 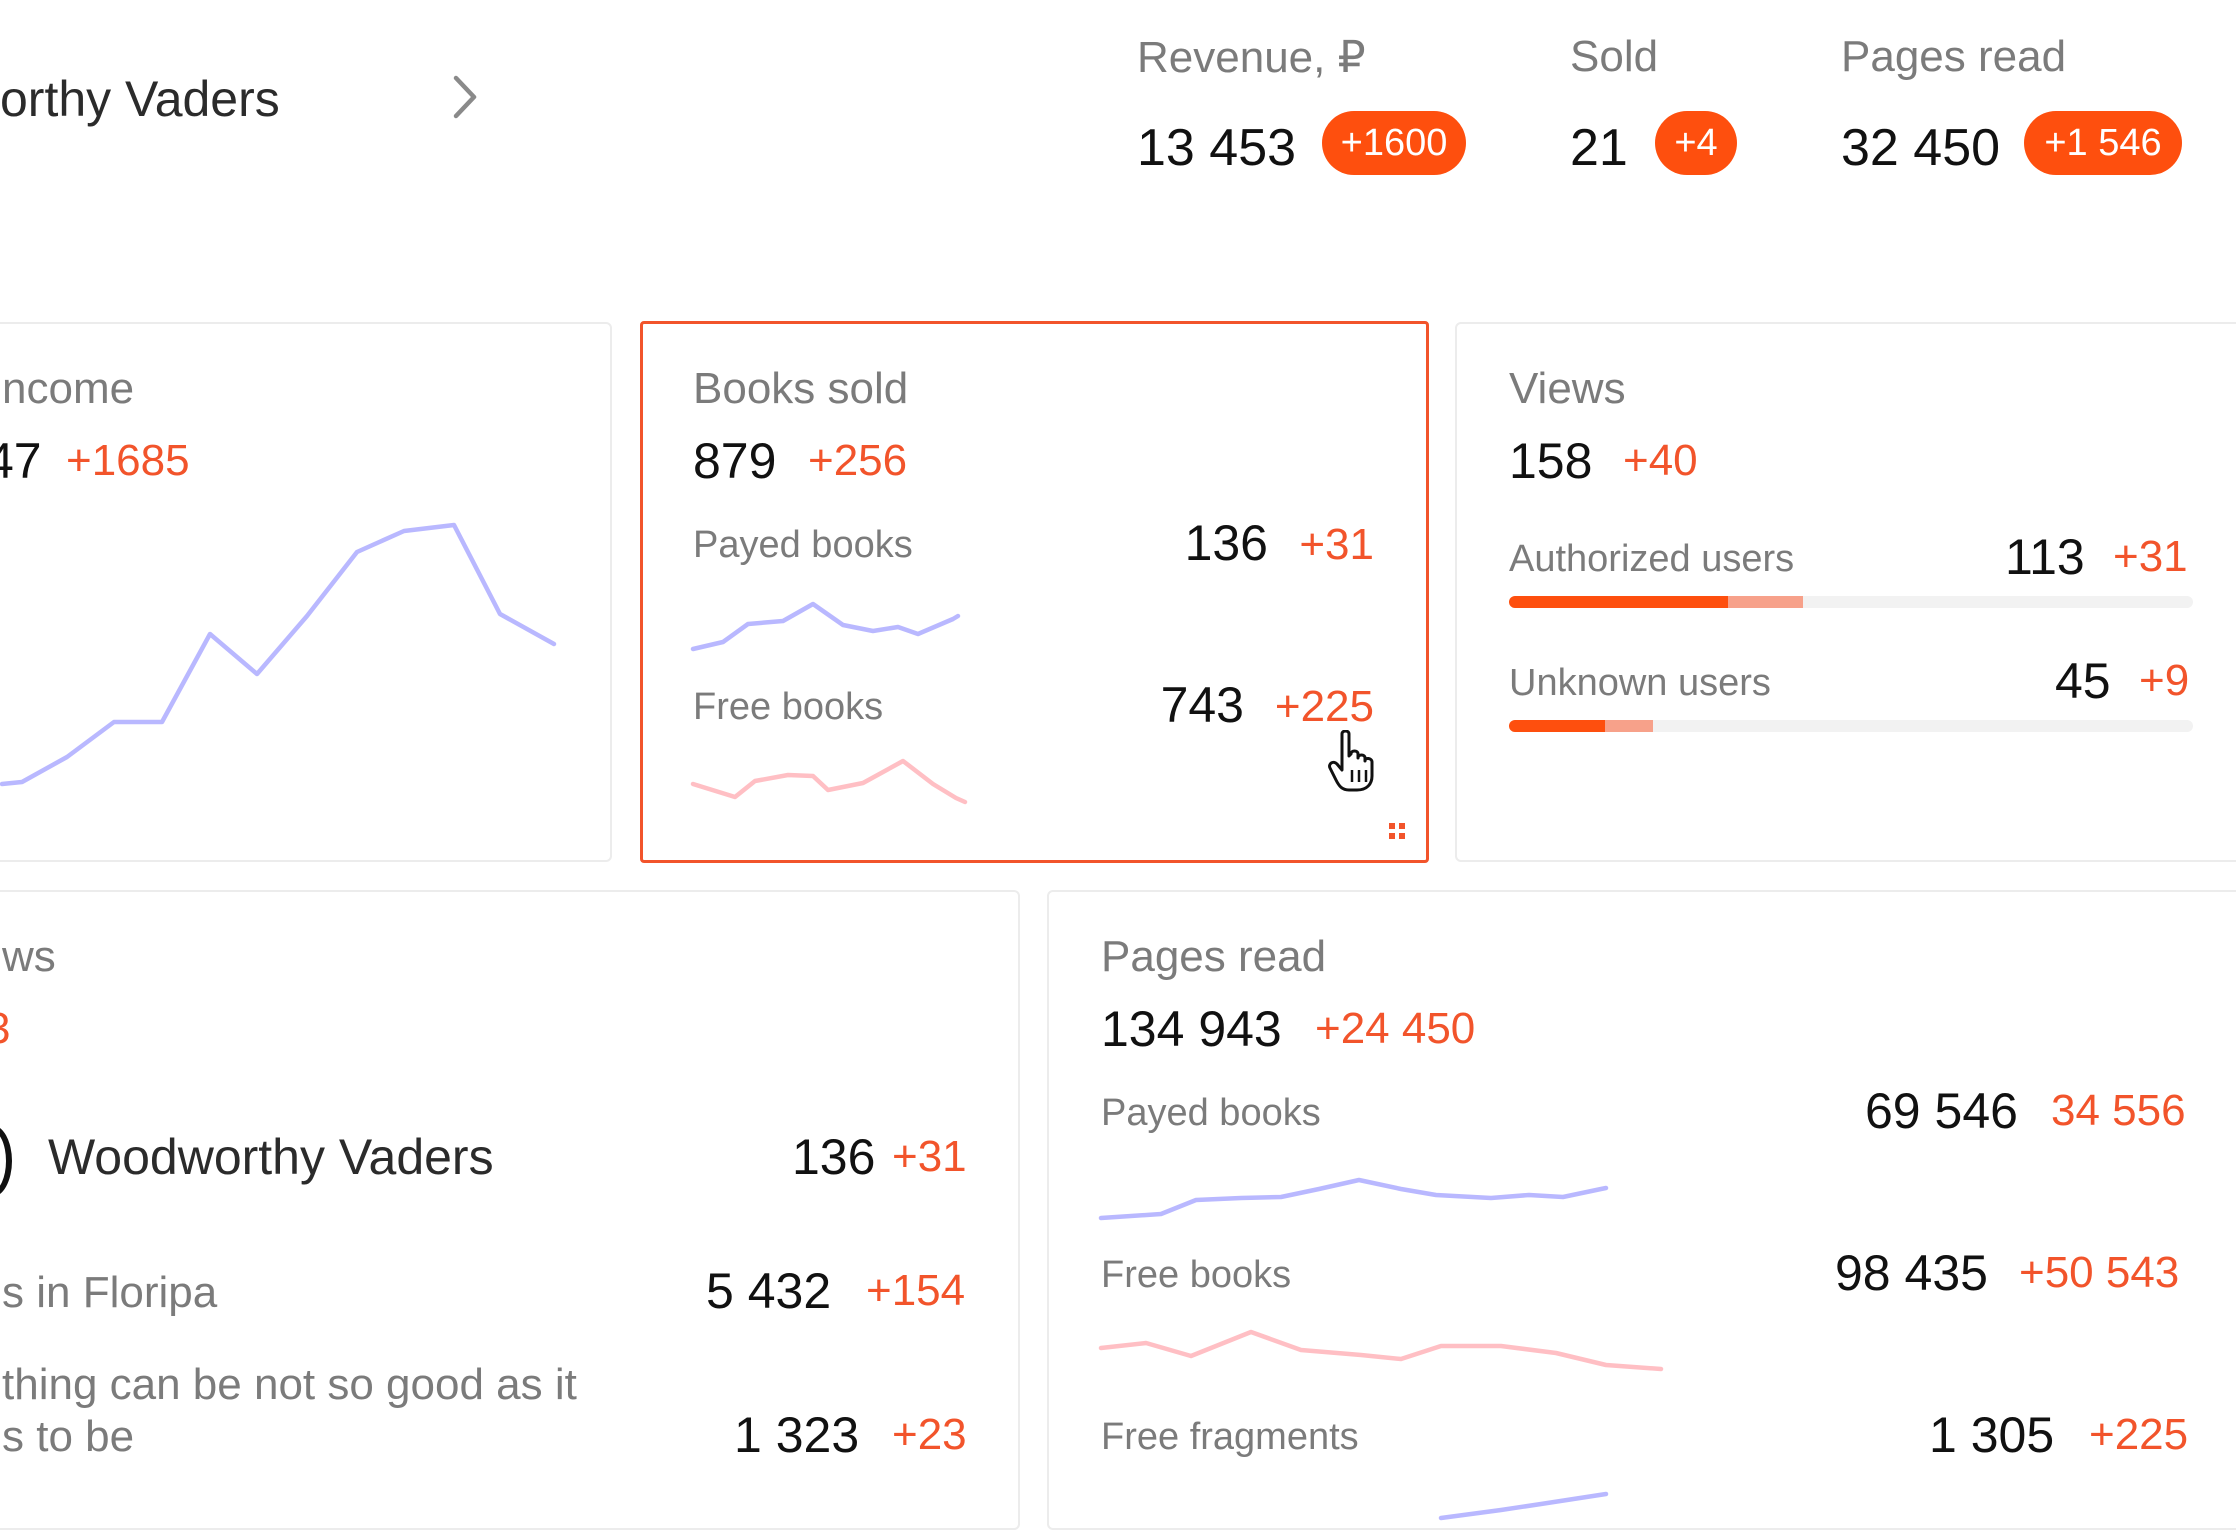 I want to click on row-value: 1 323, so click(x=797, y=1435).